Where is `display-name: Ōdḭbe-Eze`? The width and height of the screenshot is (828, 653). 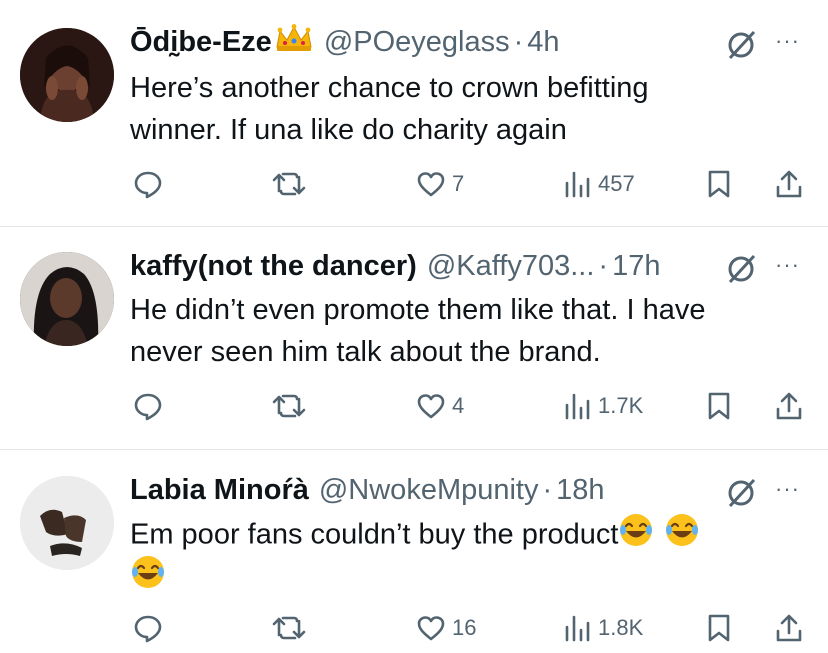 display-name: Ōdḭbe-Eze is located at coordinates (201, 42).